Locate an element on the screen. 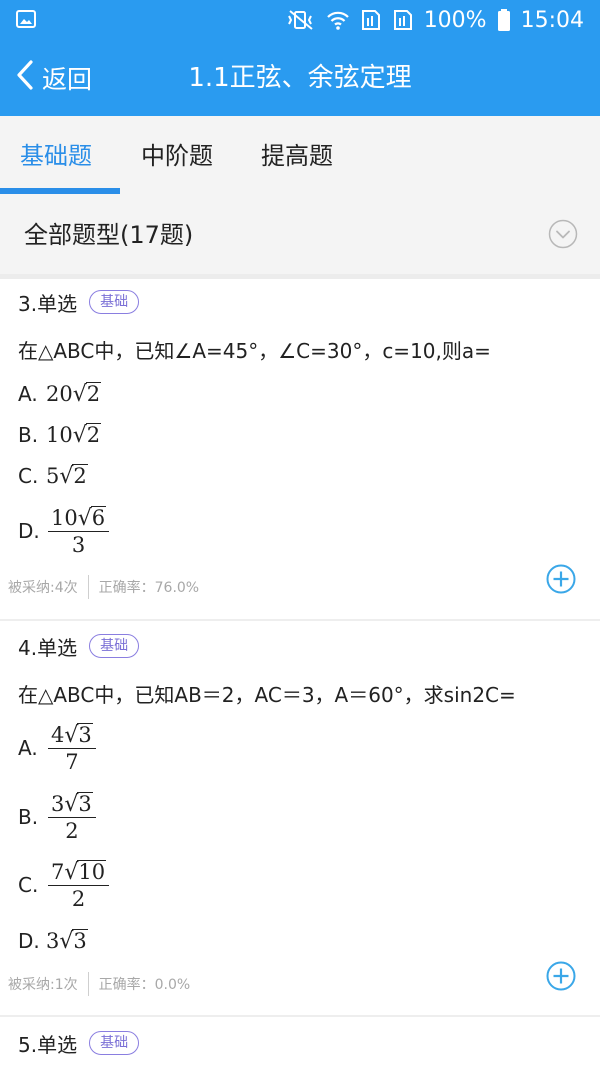 The image size is (600, 1067). back-label: 返回 is located at coordinates (67, 79).